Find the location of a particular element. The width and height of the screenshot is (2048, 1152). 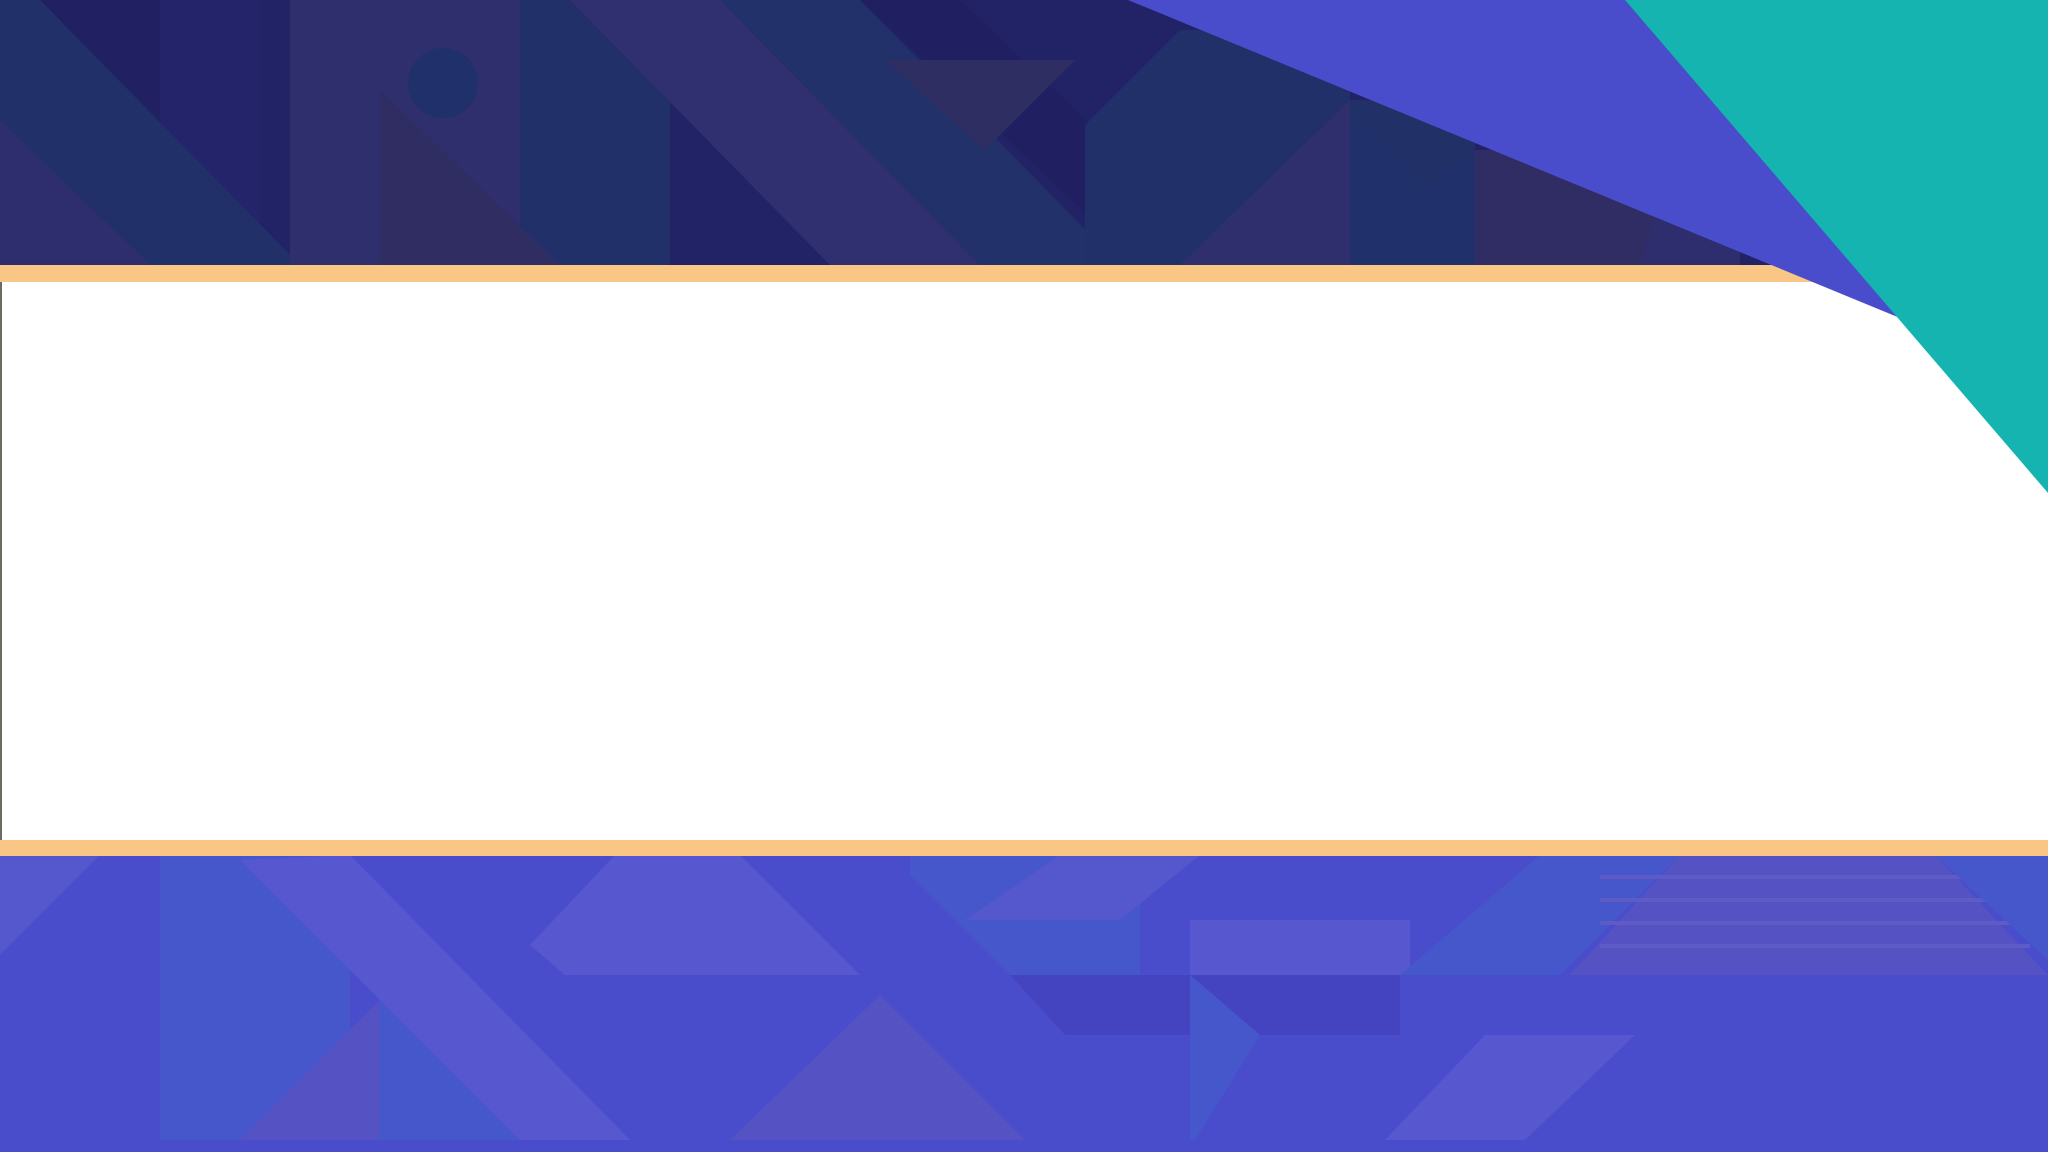

bottom-accent-stripe is located at coordinates (1024, 848).